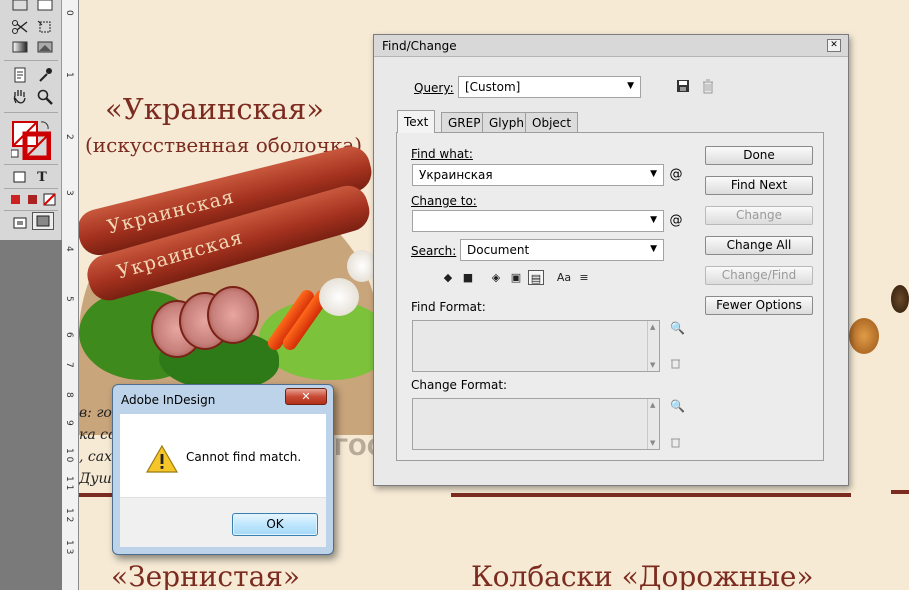 This screenshot has height=590, width=909. Describe the element at coordinates (20, 177) in the screenshot. I see `formatting-container-icon` at that location.